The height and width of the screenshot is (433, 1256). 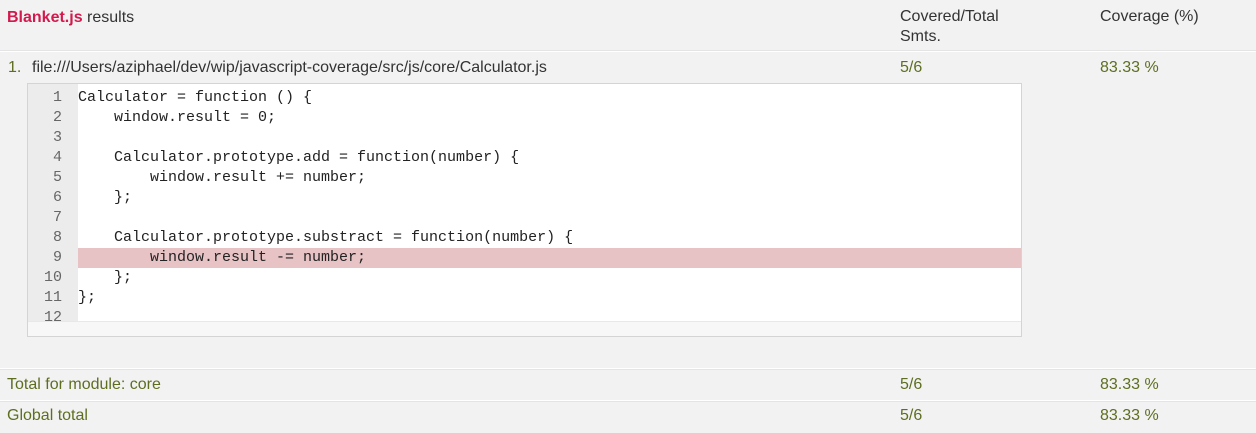 I want to click on file-coverage: 83.33 %, so click(x=1129, y=67).